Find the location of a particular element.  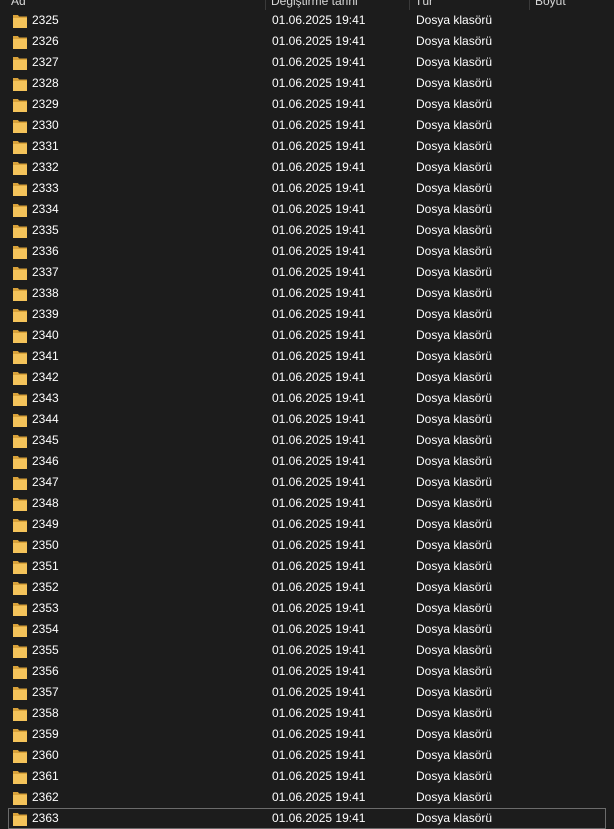

file-name: 2329 is located at coordinates (45, 104).